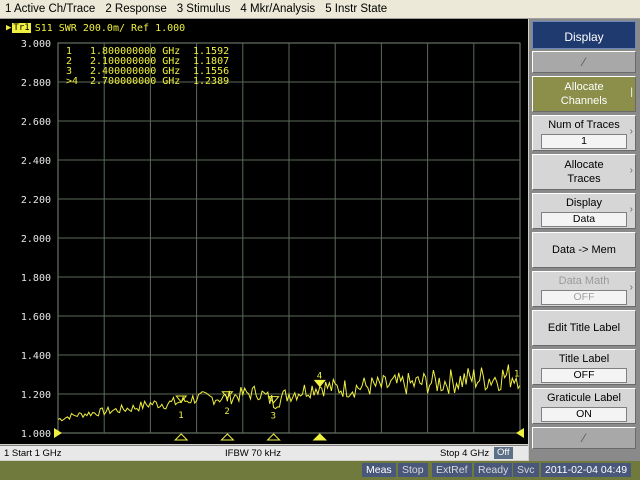  Describe the element at coordinates (493, 470) in the screenshot. I see `ready-status: Ready` at that location.